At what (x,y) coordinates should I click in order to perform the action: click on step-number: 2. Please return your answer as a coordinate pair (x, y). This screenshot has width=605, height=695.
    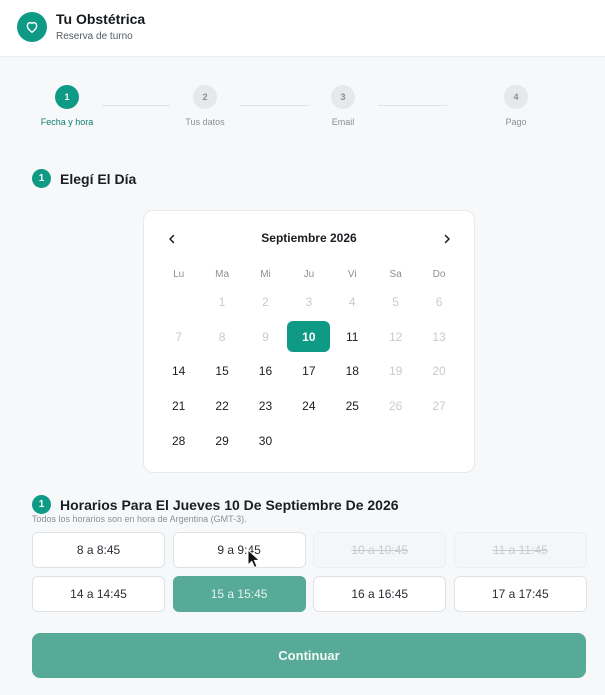
    Looking at the image, I should click on (205, 97).